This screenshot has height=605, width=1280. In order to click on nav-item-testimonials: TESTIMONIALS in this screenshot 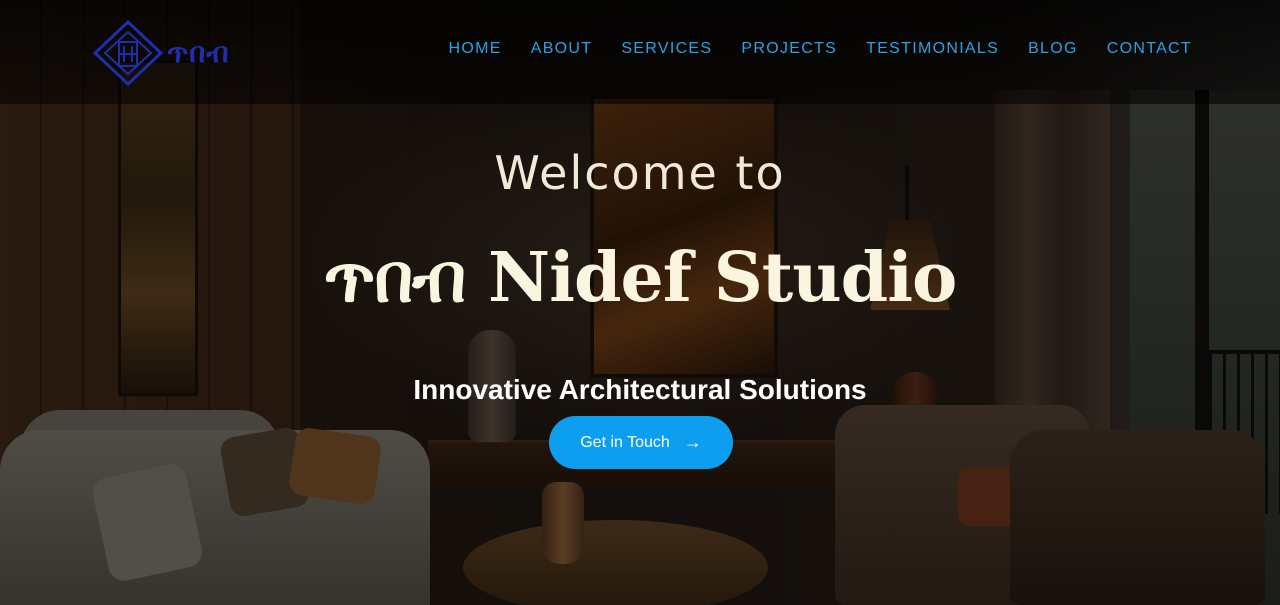, I will do `click(932, 49)`.